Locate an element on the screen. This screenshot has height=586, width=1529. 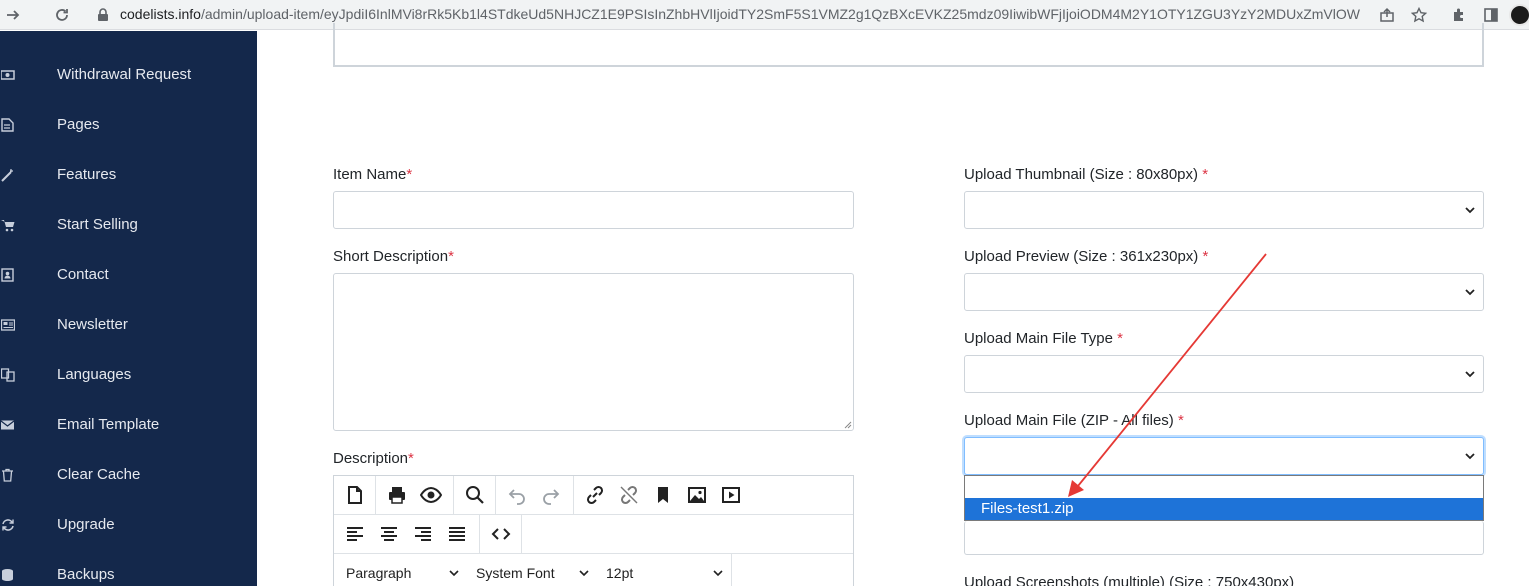
language-icon is located at coordinates (8, 375).